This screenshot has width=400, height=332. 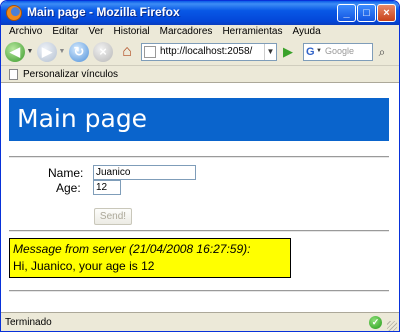 I want to click on close-button: ×, so click(x=386, y=13).